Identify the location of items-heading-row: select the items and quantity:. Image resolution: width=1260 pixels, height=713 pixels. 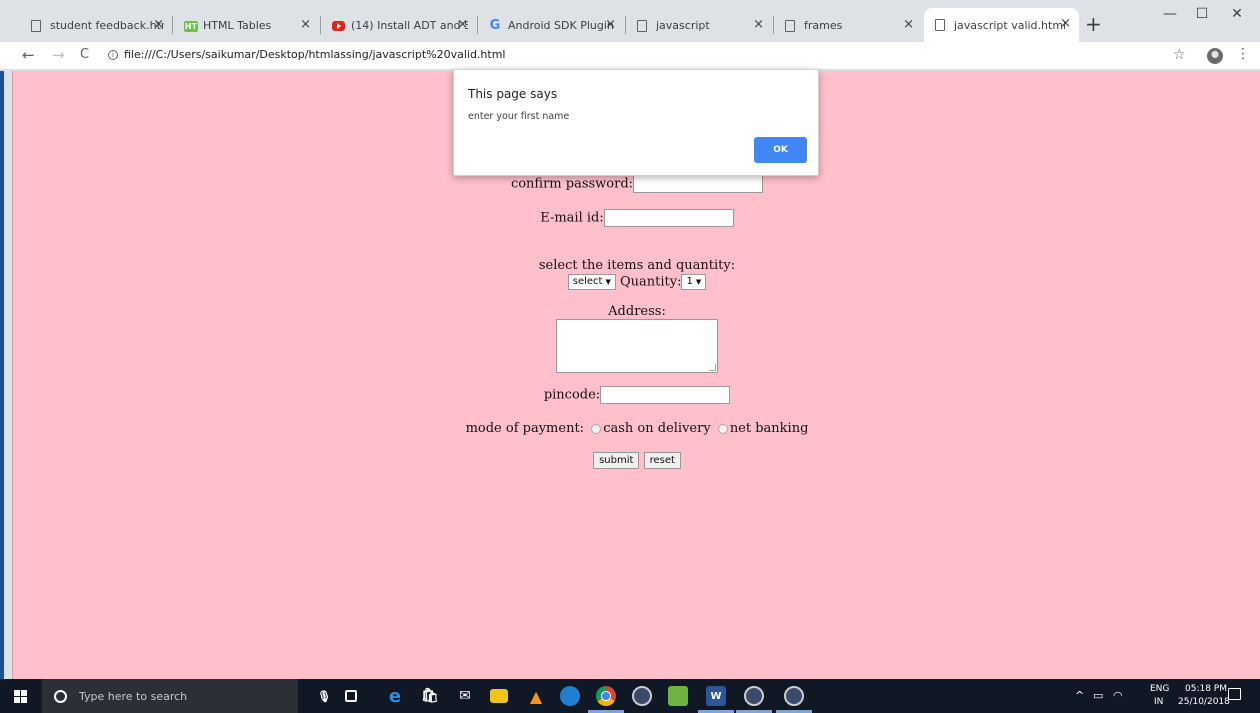
(636, 265).